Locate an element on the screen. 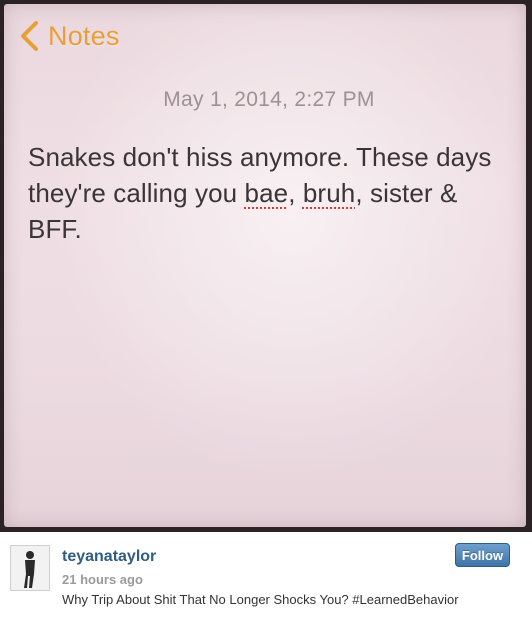  note-date: May 1, 2014, 2:27 PM is located at coordinates (269, 99).